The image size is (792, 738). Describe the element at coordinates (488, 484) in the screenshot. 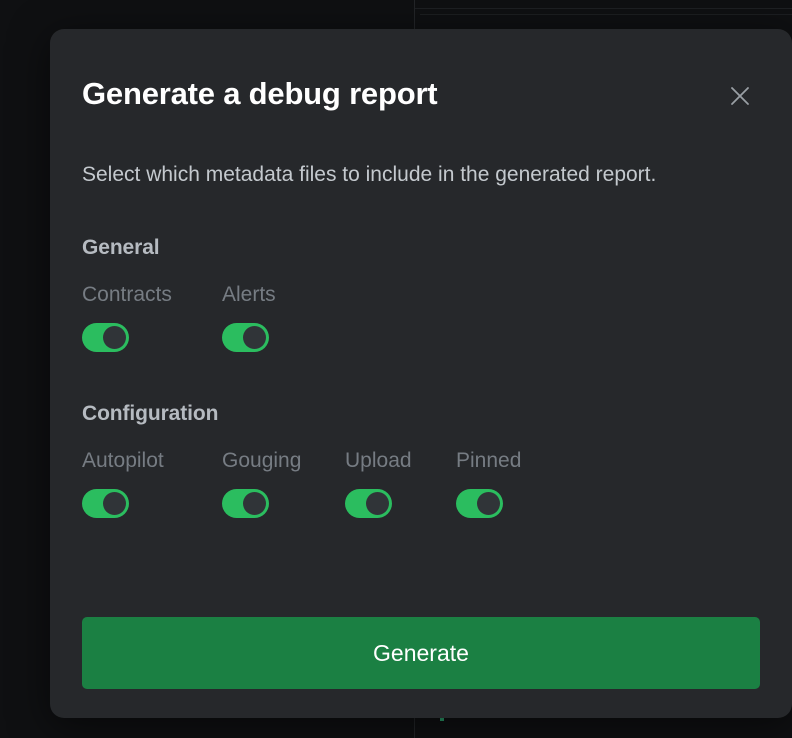

I see `toggle-cell-pinned: Pinned` at that location.